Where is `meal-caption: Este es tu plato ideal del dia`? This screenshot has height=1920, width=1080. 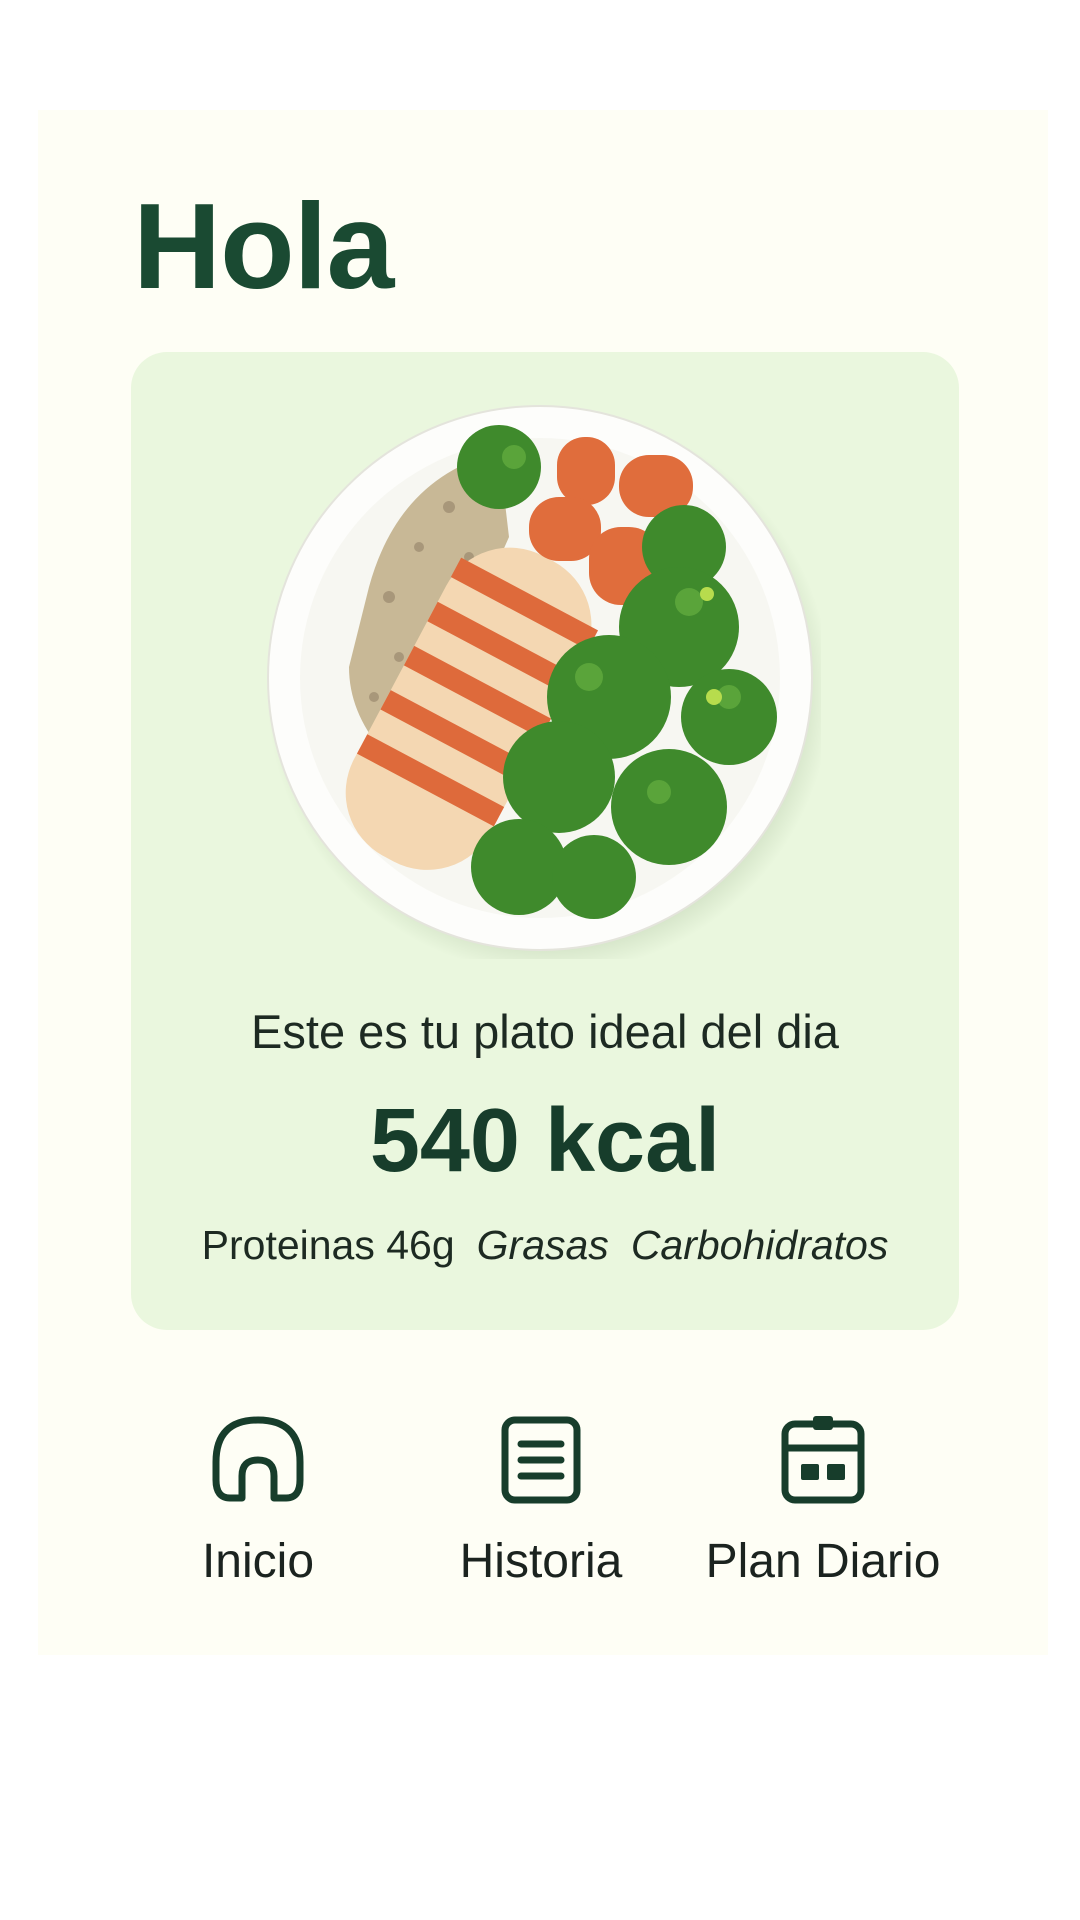 meal-caption: Este es tu plato ideal del dia is located at coordinates (545, 1031).